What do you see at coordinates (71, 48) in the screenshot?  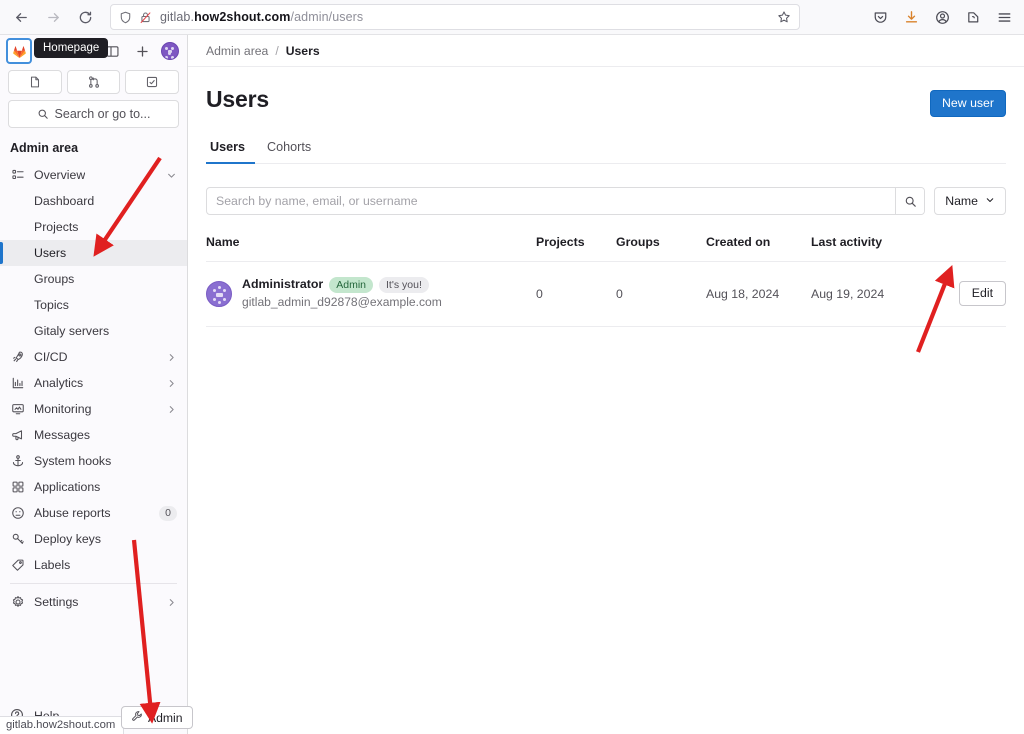 I see `homepage-tooltip: Homepage` at bounding box center [71, 48].